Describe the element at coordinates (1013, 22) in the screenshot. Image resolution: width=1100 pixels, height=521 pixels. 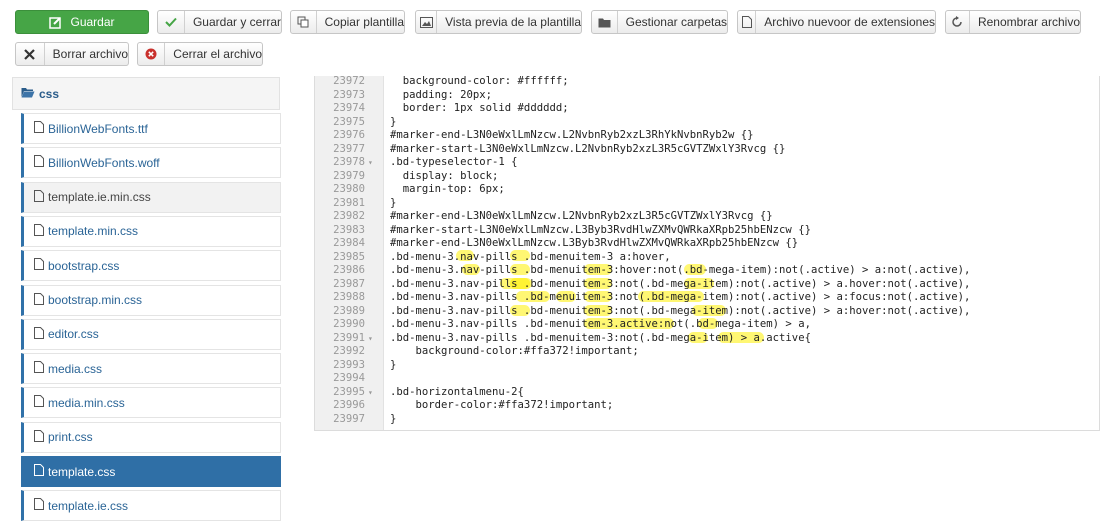
I see `rename-file-button: Renombrar archivo` at that location.